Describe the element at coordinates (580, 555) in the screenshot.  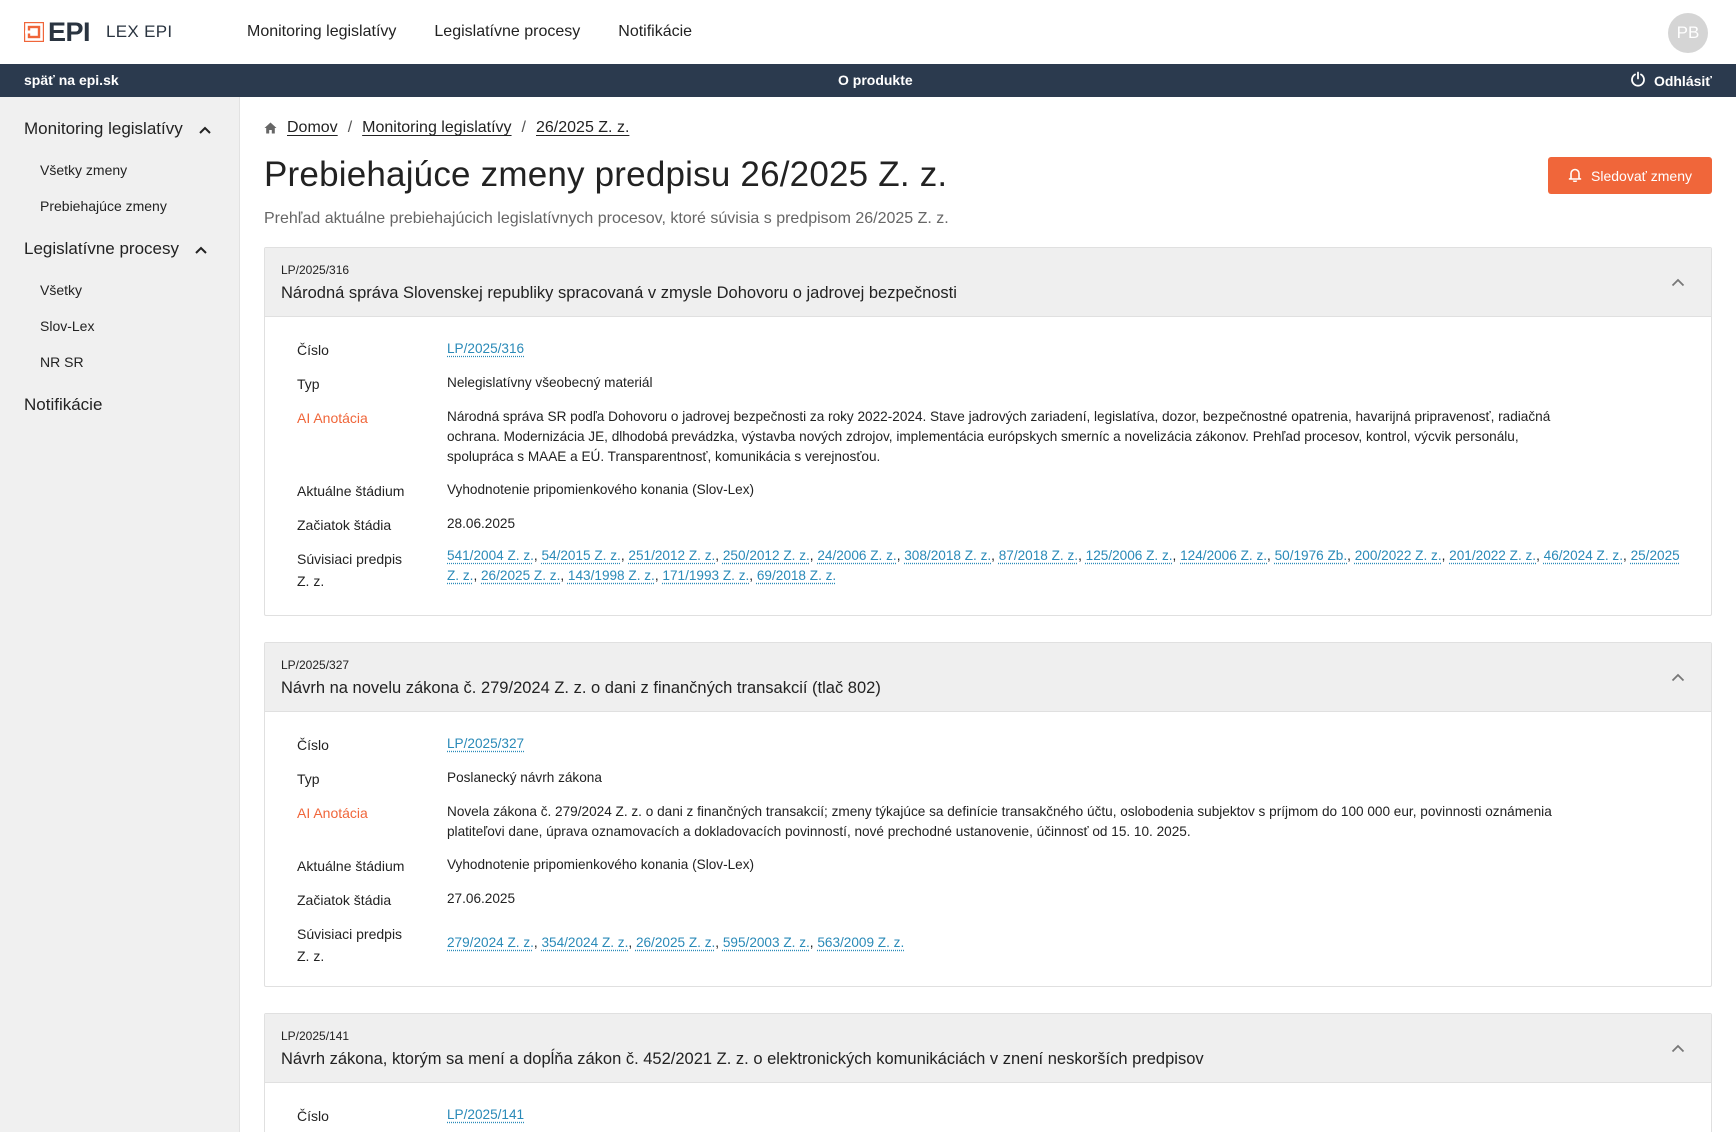
I see `related-regulation-link: 54/2015 Z. z.` at that location.